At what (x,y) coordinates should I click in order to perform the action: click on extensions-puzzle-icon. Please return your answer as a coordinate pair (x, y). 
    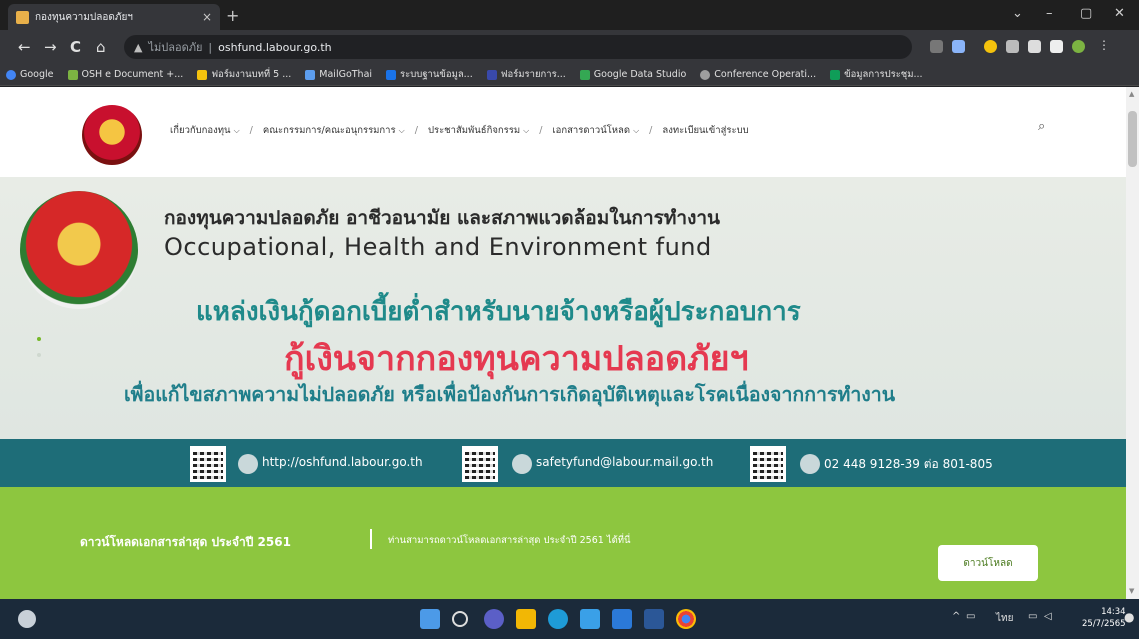
    Looking at the image, I should click on (1034, 46).